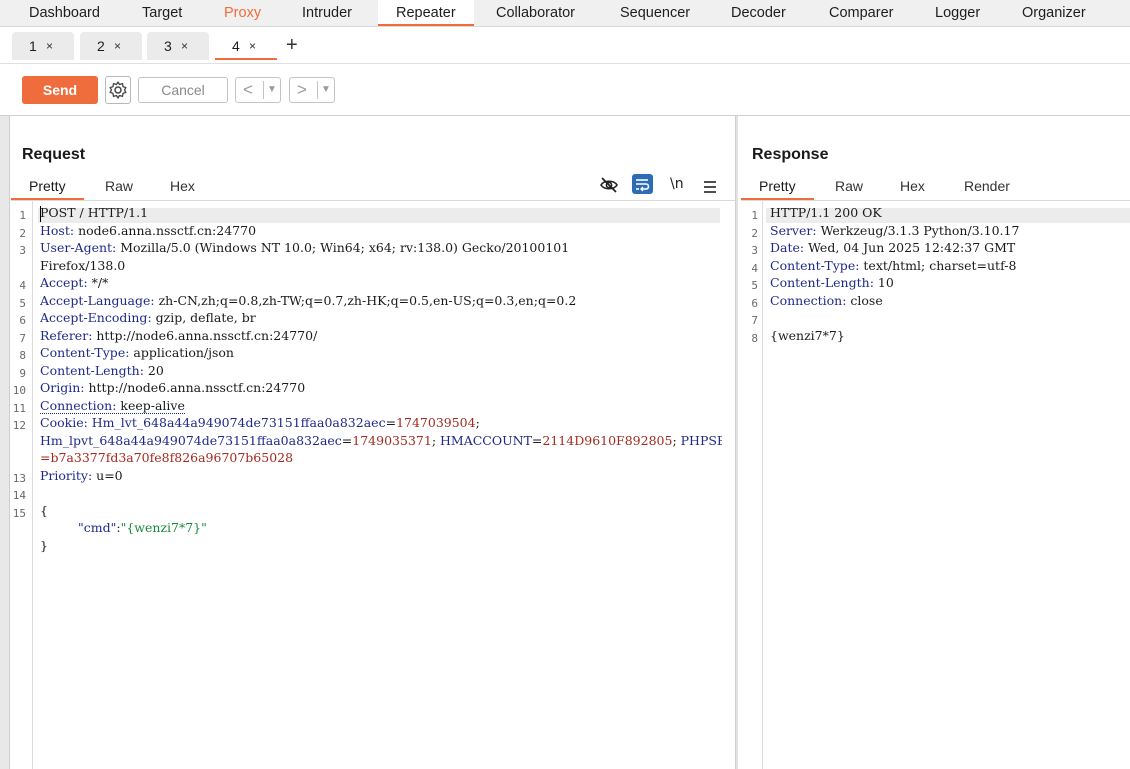 The height and width of the screenshot is (769, 1130). I want to click on header-line: Content-Length: 20, so click(102, 370).